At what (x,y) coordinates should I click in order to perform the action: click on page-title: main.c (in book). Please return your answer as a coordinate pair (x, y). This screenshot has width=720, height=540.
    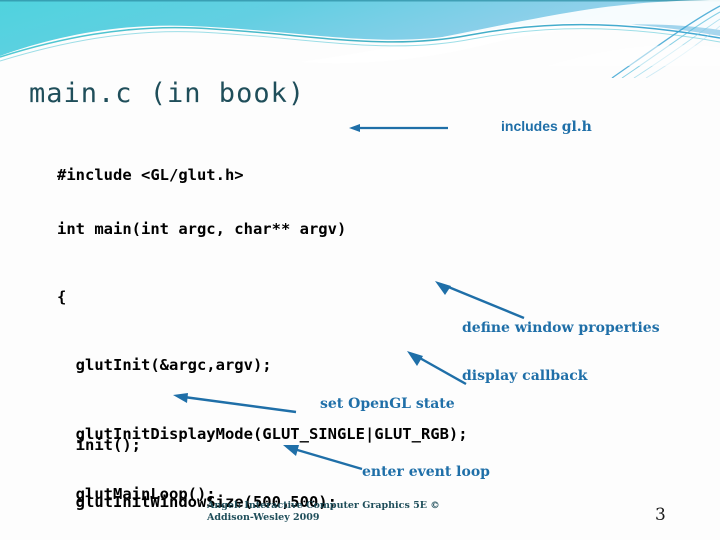
    Looking at the image, I should click on (167, 93).